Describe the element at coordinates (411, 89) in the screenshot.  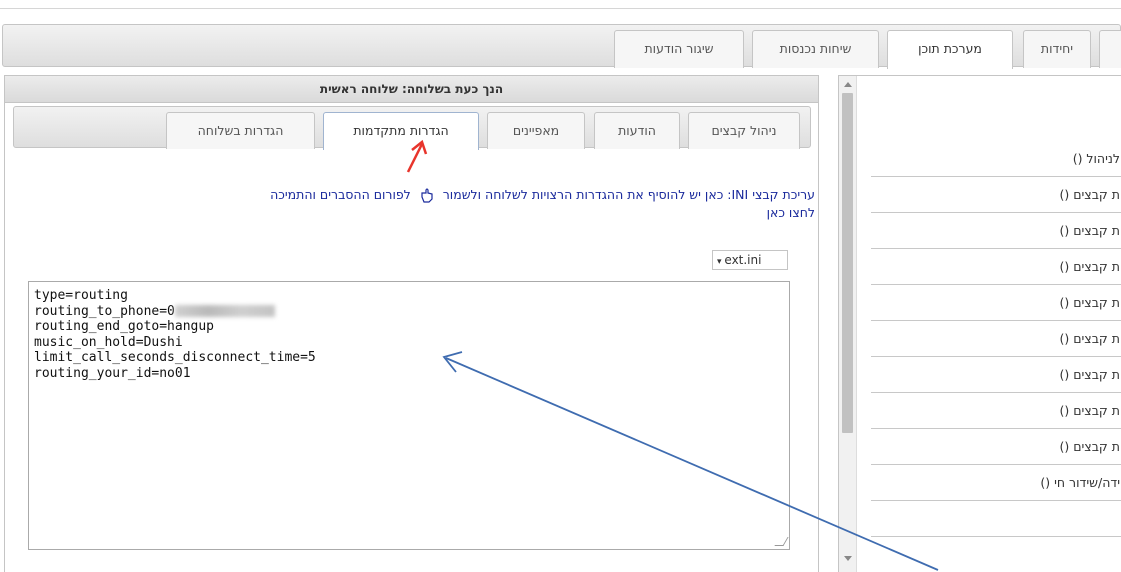
I see `panel-header: הנך כעת בשלוחה: שלוחה ראשית` at that location.